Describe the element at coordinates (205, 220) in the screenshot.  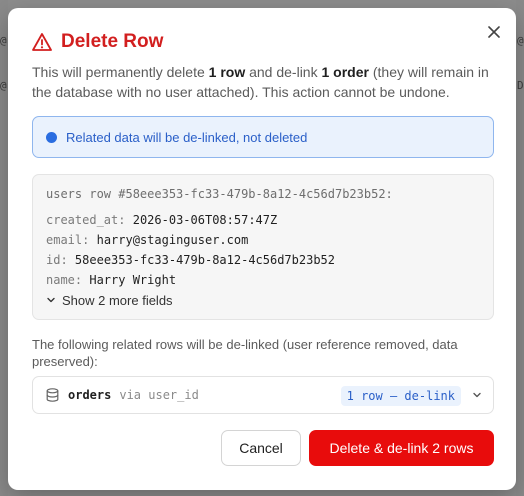
I see `field-value: 2026-03-06T08:57:47Z` at that location.